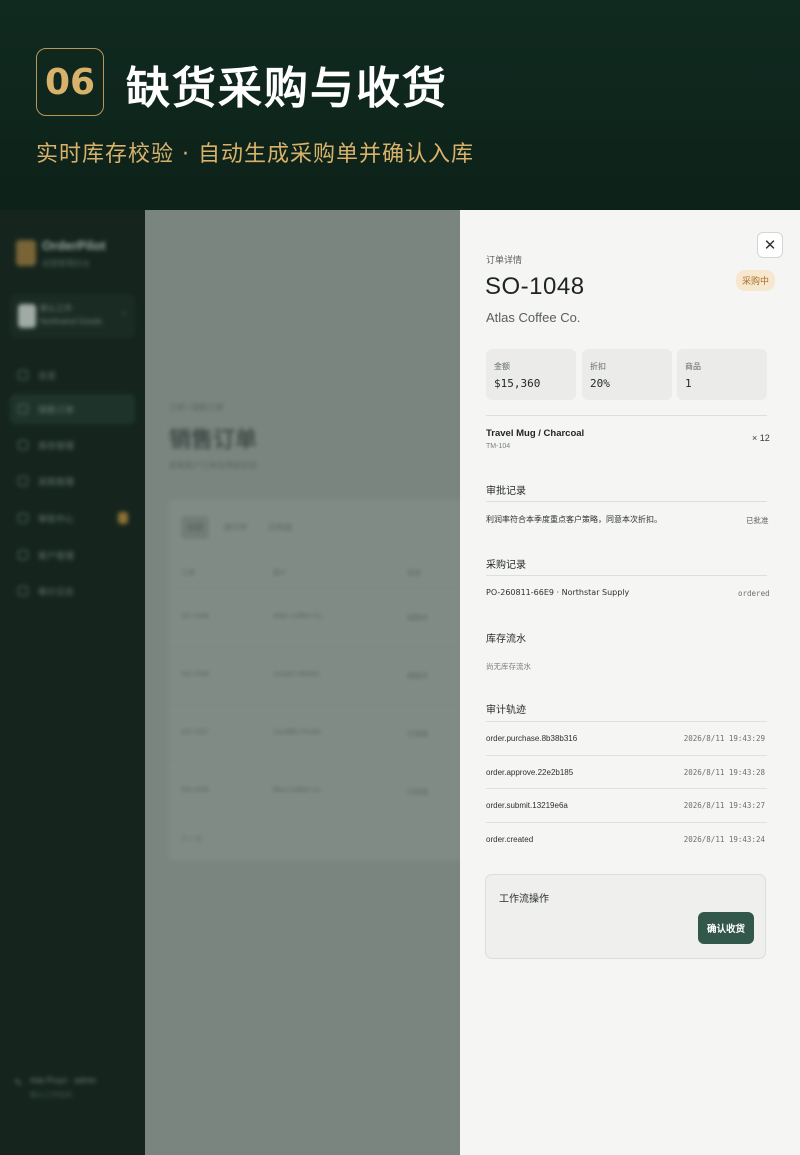  Describe the element at coordinates (188, 573) in the screenshot. I see `column-header-order: 订单` at that location.